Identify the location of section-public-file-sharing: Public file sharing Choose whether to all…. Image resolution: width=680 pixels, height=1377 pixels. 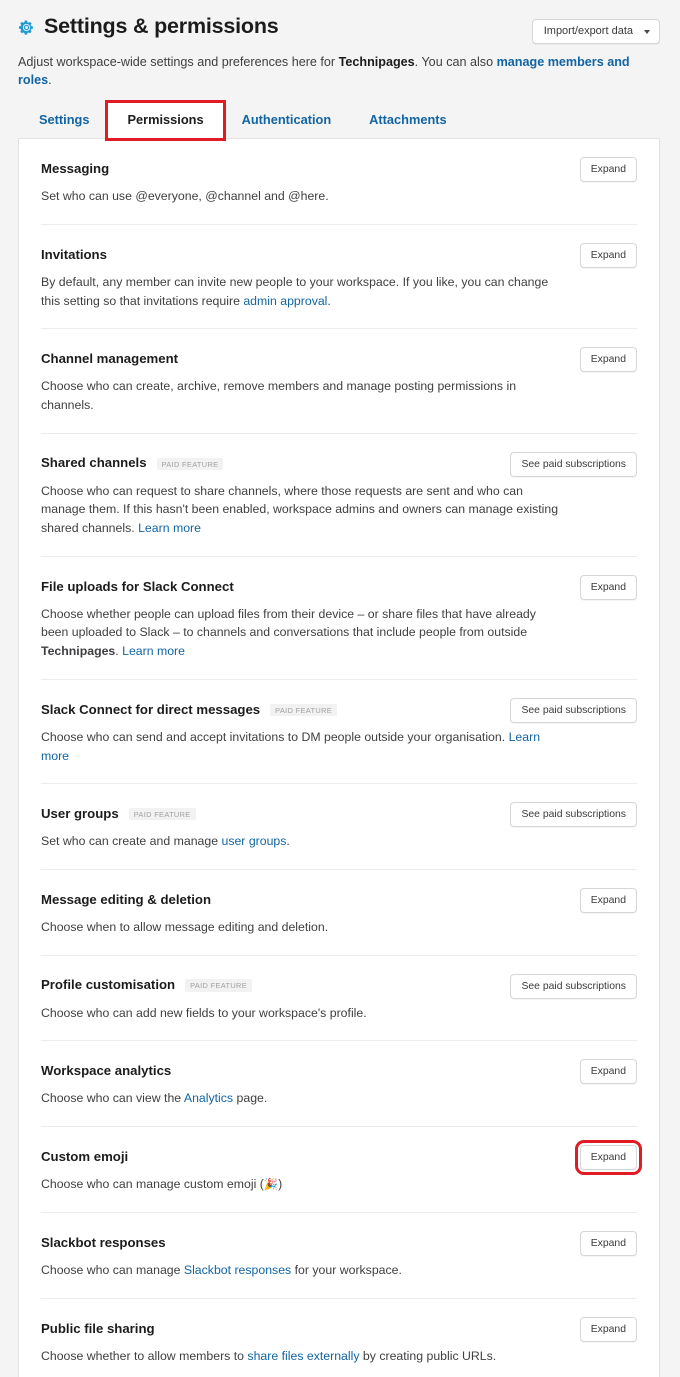
(339, 1338).